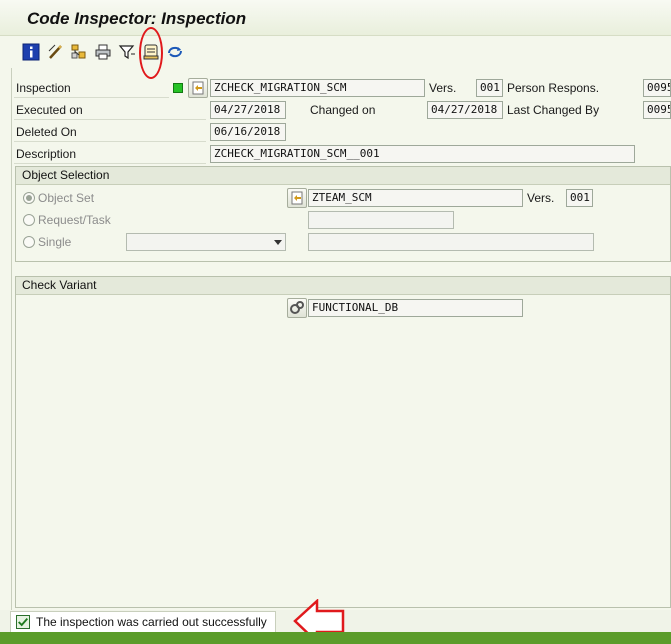  What do you see at coordinates (79, 52) in the screenshot?
I see `hierarchy-icon` at bounding box center [79, 52].